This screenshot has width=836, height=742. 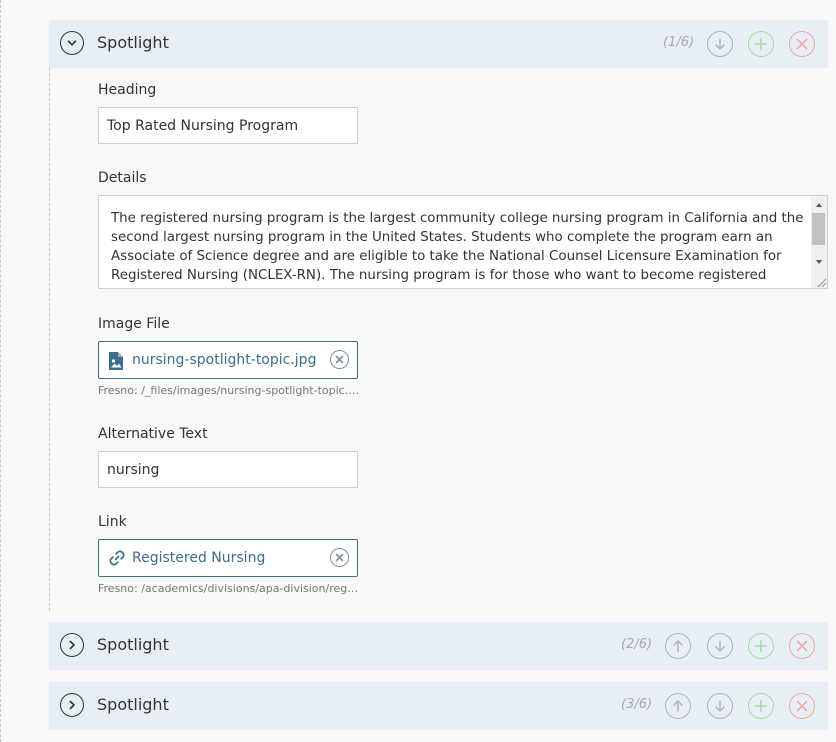 What do you see at coordinates (819, 262) in the screenshot?
I see `scroll-down-icon` at bounding box center [819, 262].